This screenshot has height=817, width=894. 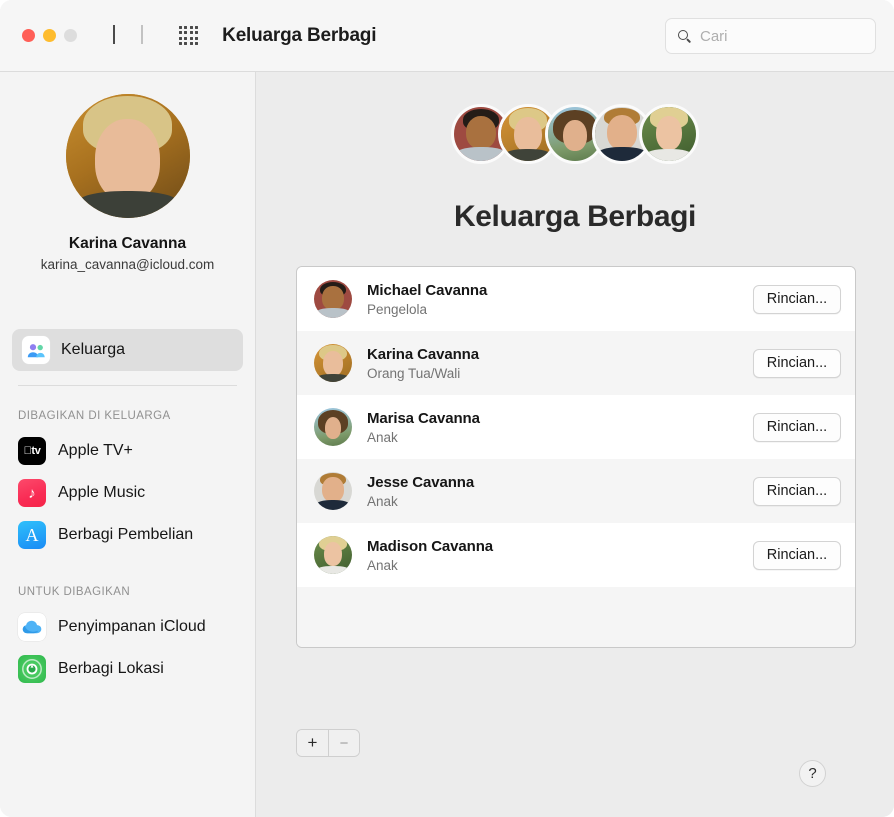 I want to click on window-title: Keluarga Berbagi, so click(x=299, y=35).